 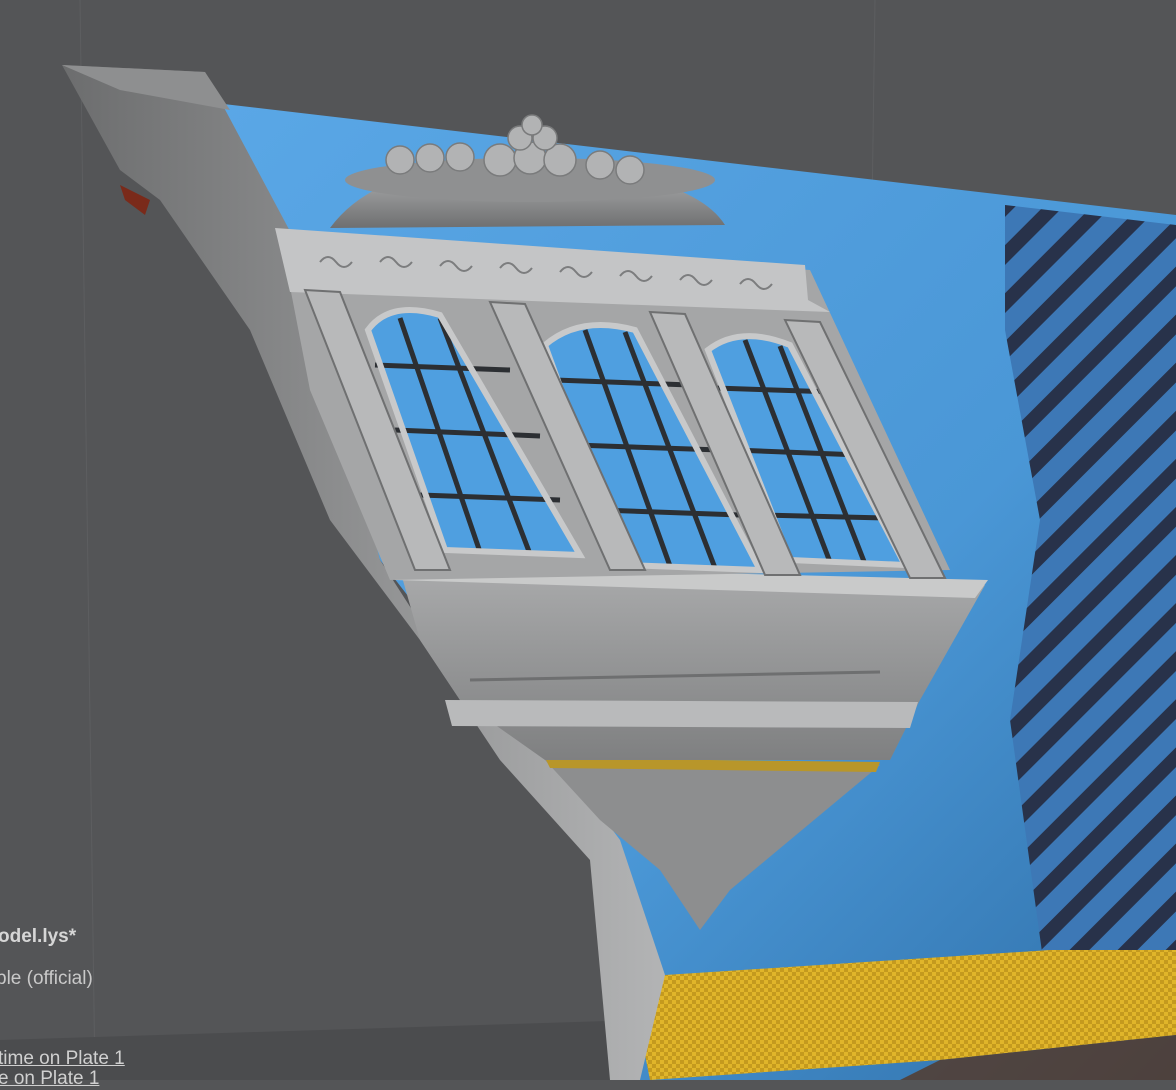 What do you see at coordinates (681, 714) in the screenshot?
I see `gallery-band` at bounding box center [681, 714].